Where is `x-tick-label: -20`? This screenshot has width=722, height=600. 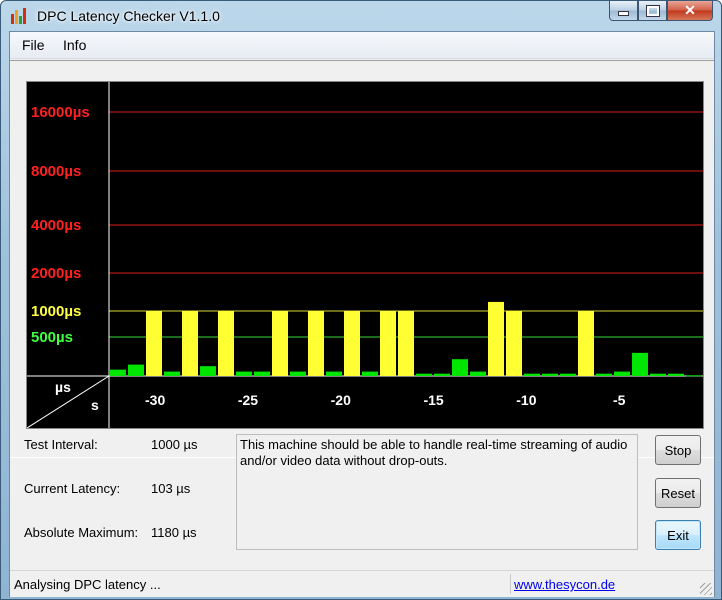 x-tick-label: -20 is located at coordinates (341, 400).